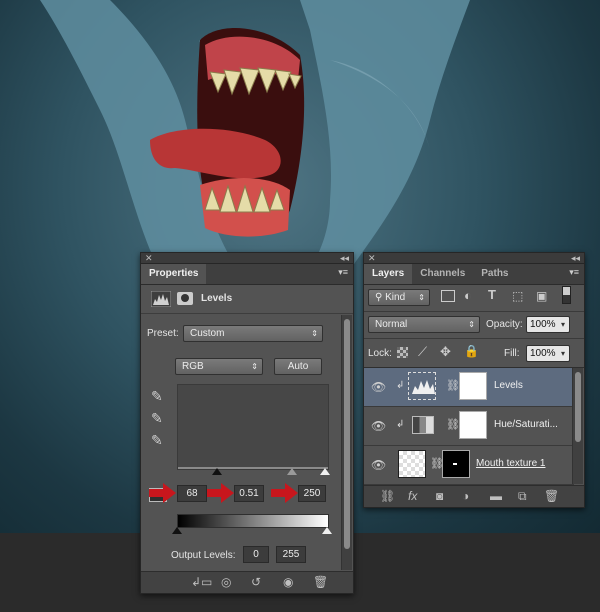 Image resolution: width=600 pixels, height=612 pixels. What do you see at coordinates (217, 471) in the screenshot?
I see `shadow-slider-handle` at bounding box center [217, 471].